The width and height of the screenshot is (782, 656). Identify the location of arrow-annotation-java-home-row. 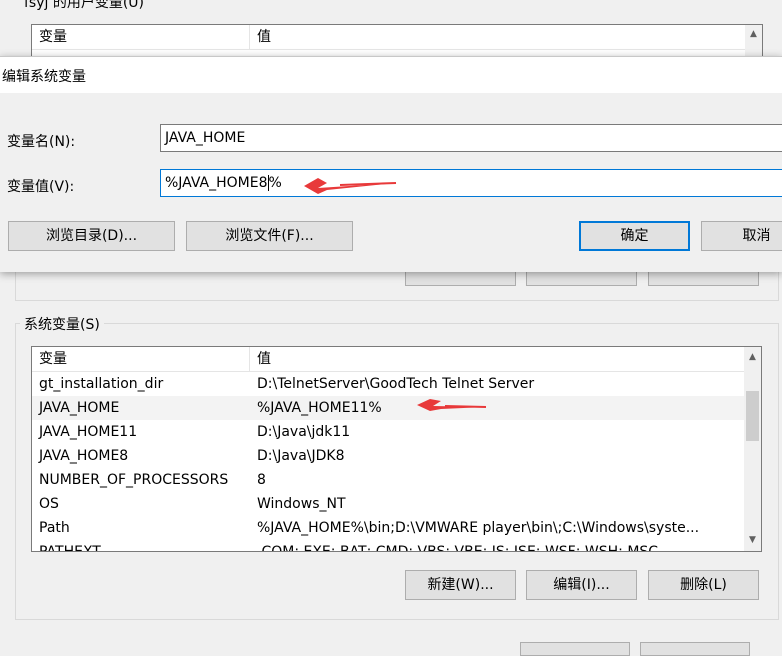
(452, 405).